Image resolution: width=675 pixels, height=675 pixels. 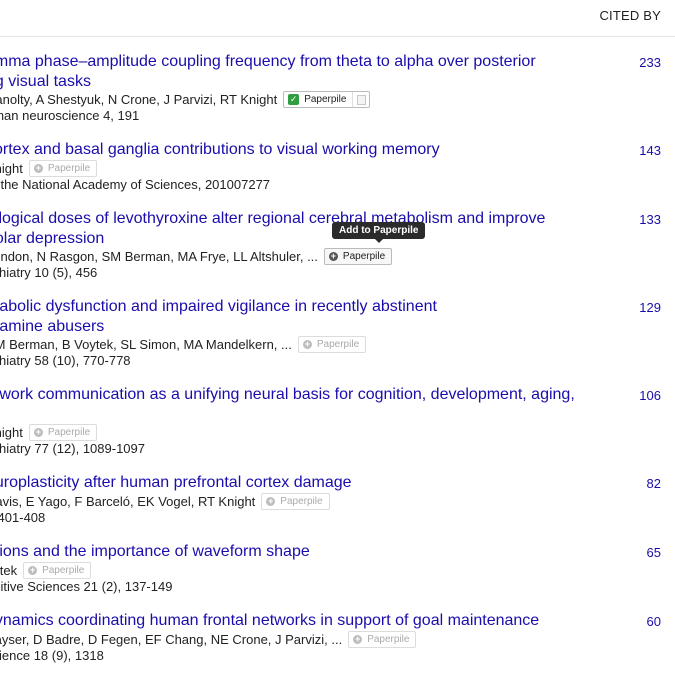 What do you see at coordinates (72, 448) in the screenshot?
I see `venue: ychiatry 77 (12), 1089-1097` at bounding box center [72, 448].